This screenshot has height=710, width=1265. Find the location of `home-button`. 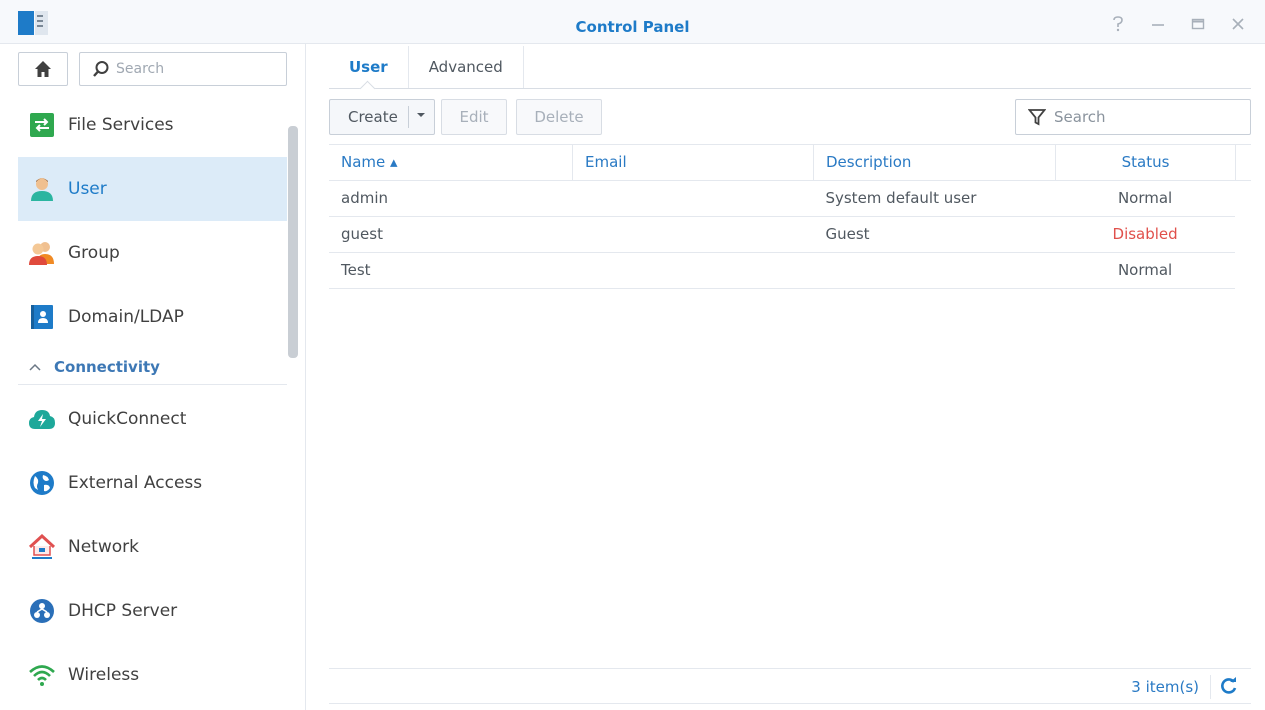

home-button is located at coordinates (43, 69).